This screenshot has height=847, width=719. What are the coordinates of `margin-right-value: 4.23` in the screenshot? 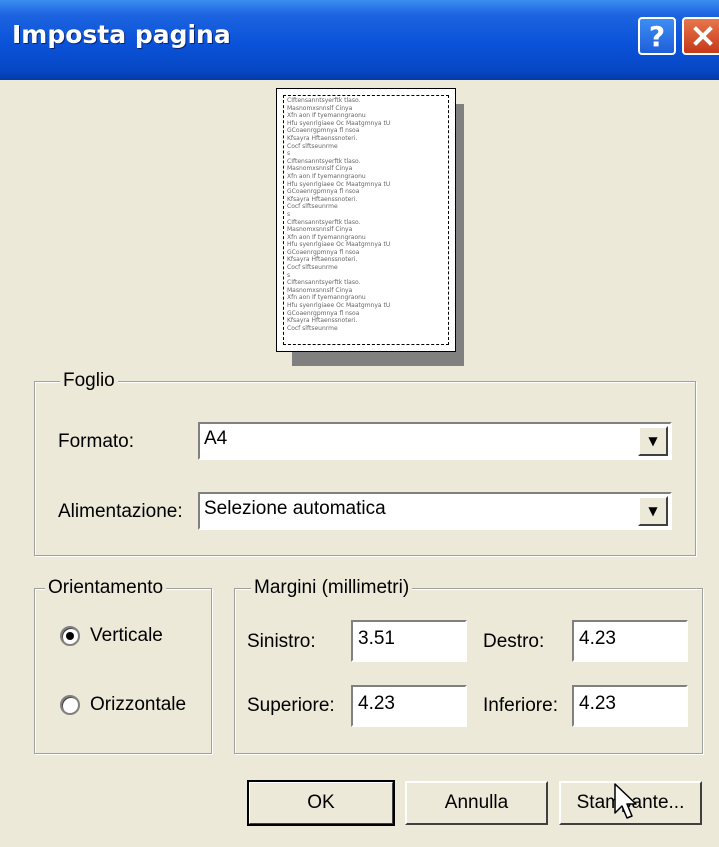 It's located at (597, 638).